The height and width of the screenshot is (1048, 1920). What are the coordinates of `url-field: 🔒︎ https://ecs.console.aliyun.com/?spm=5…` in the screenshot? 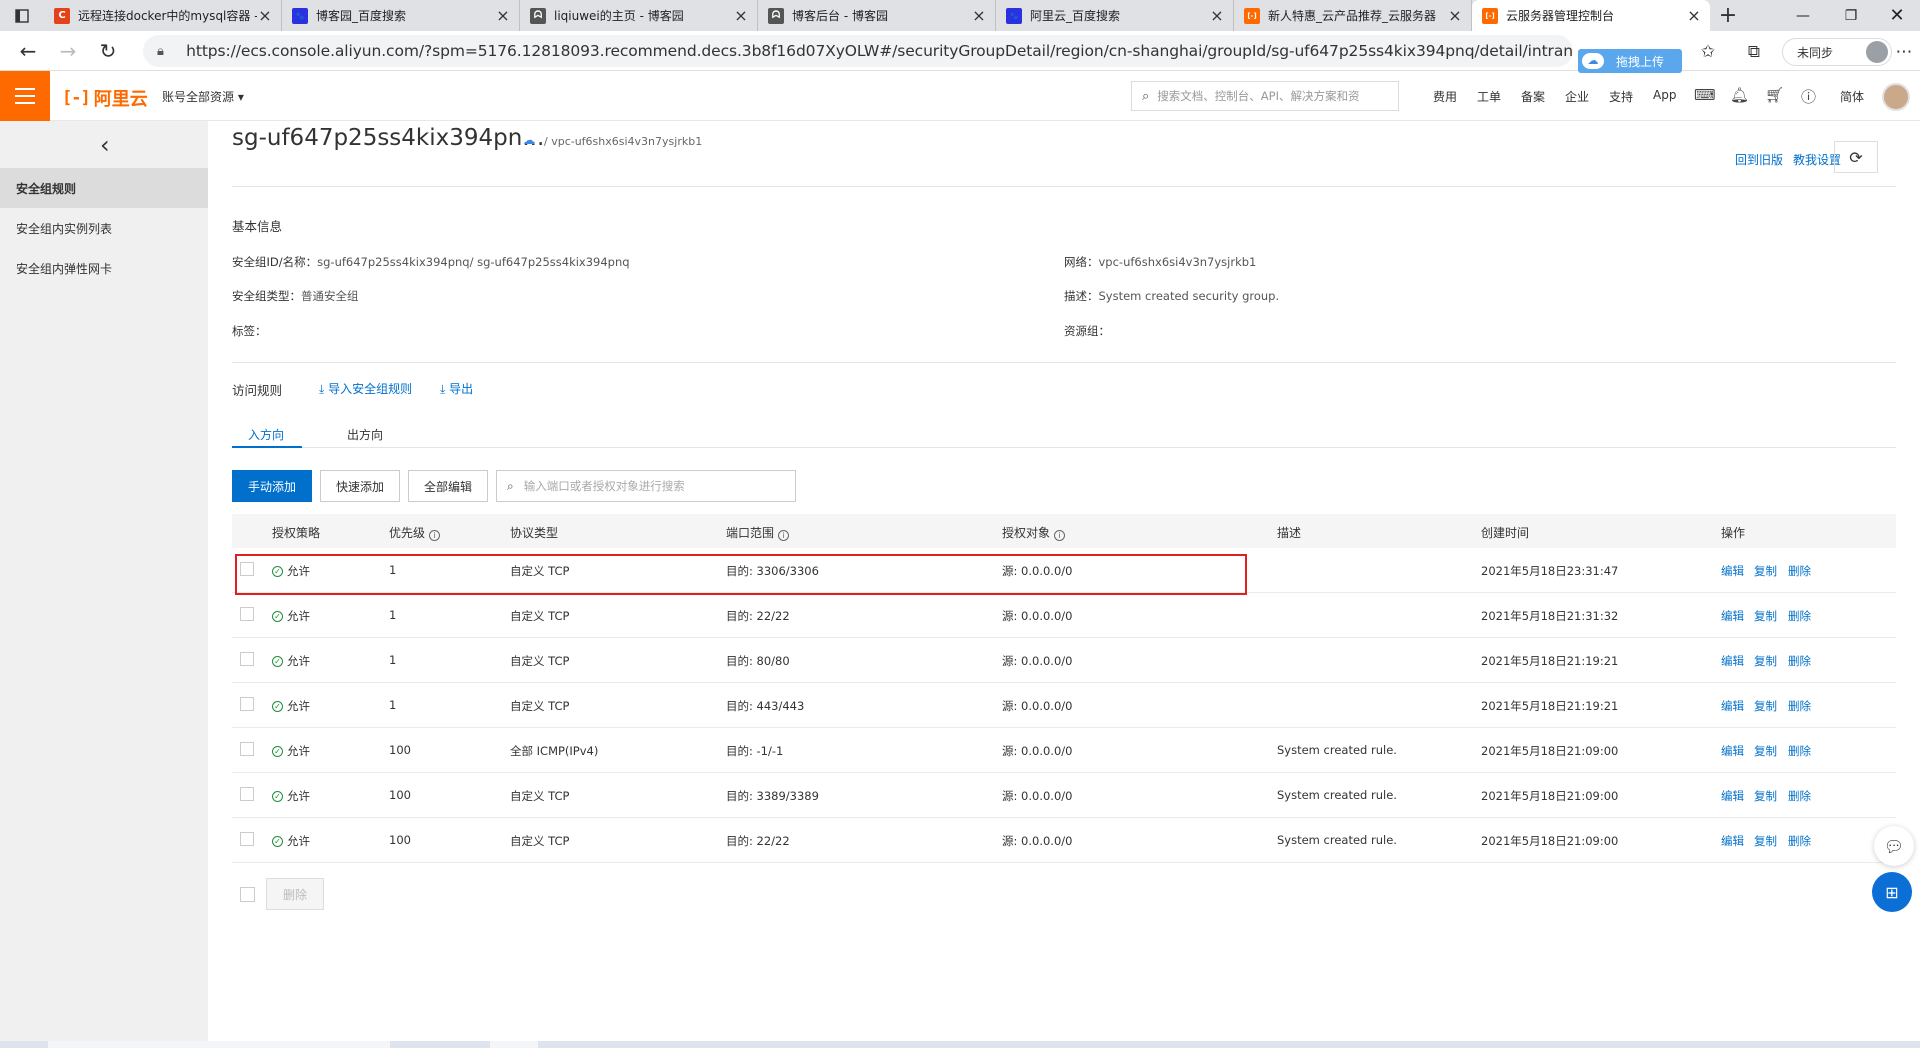 It's located at (858, 51).